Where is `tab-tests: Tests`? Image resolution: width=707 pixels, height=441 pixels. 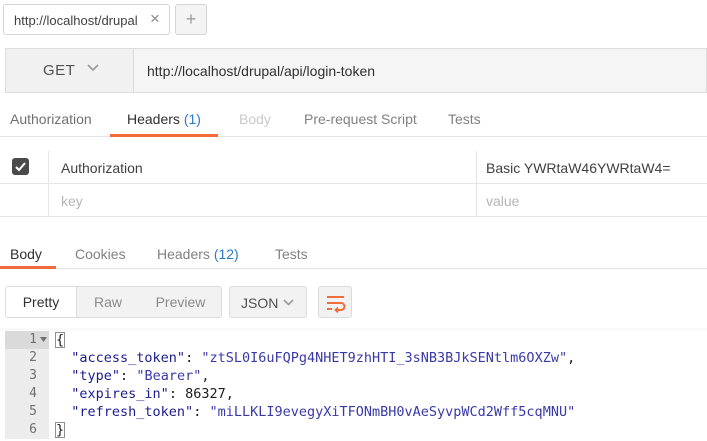 tab-tests: Tests is located at coordinates (464, 119).